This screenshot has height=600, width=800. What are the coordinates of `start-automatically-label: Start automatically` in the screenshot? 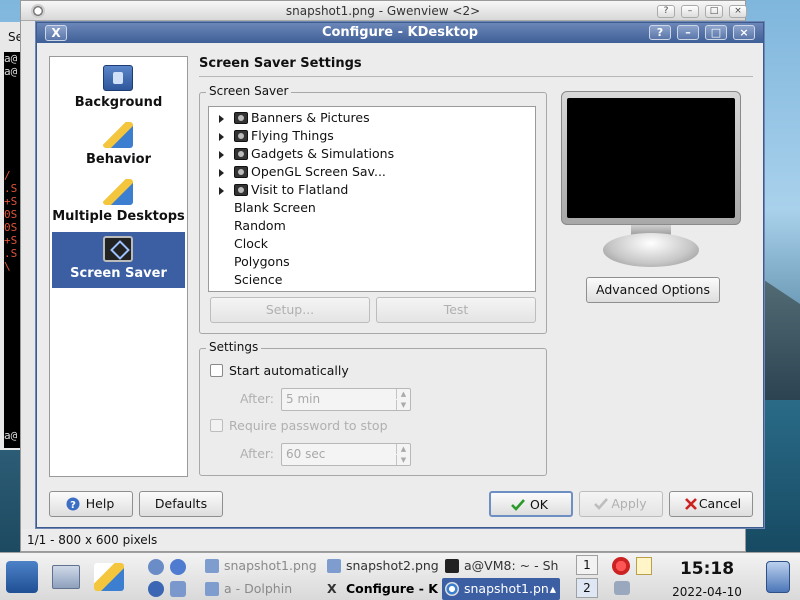 It's located at (289, 370).